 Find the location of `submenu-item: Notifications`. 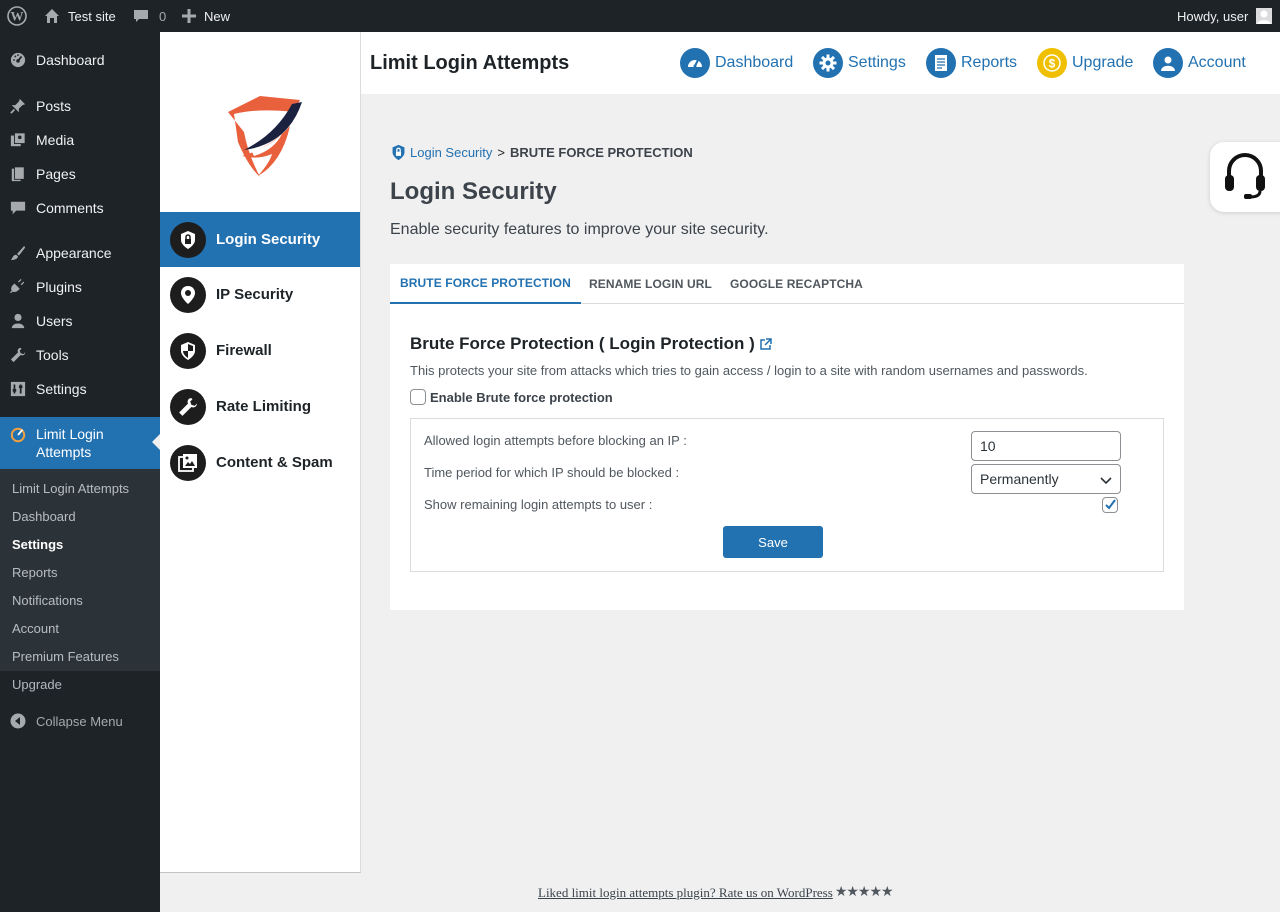

submenu-item: Notifications is located at coordinates (47, 600).